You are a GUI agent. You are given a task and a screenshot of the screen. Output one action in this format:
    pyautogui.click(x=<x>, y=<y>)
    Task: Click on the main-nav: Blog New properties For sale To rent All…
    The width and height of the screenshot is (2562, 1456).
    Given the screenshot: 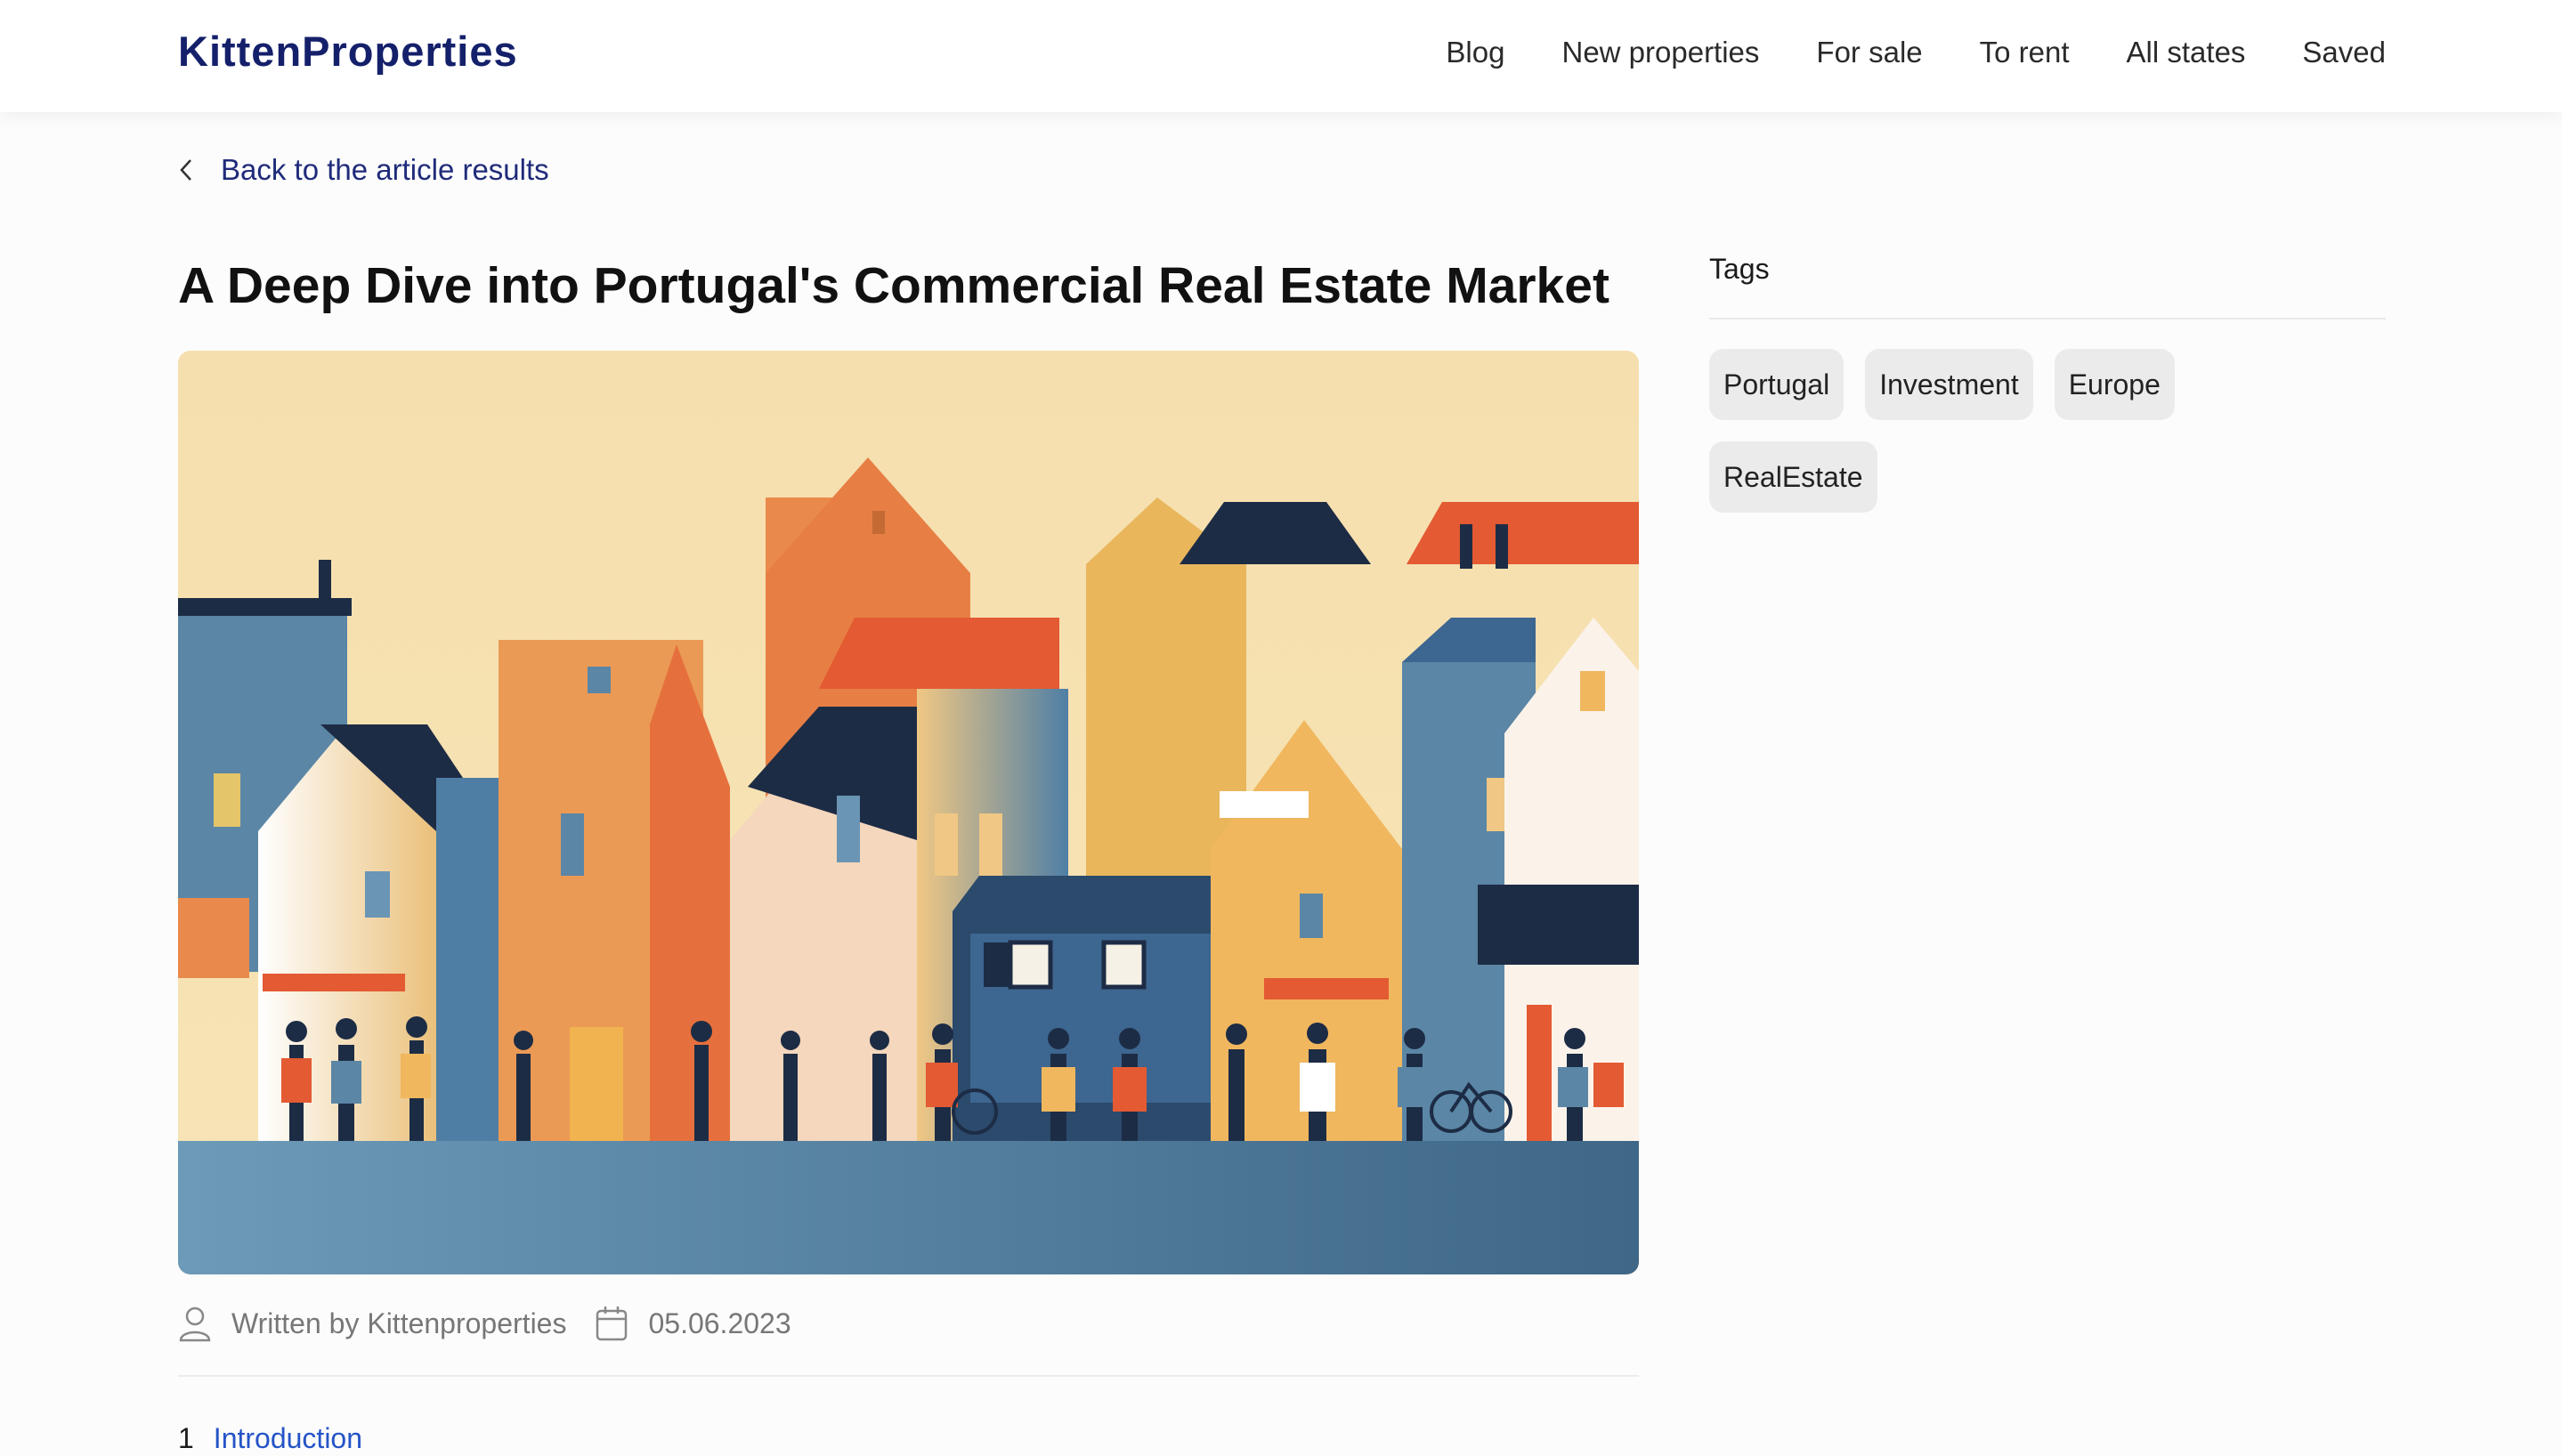 What is the action you would take?
    pyautogui.click(x=1887, y=52)
    